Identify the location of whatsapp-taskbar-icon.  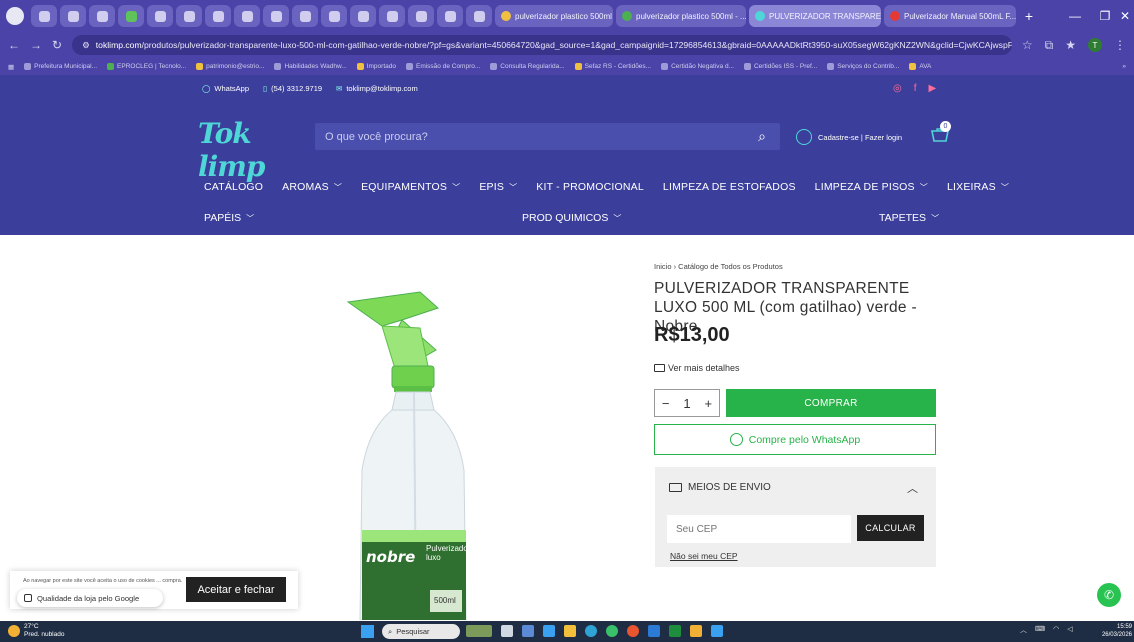
(612, 631).